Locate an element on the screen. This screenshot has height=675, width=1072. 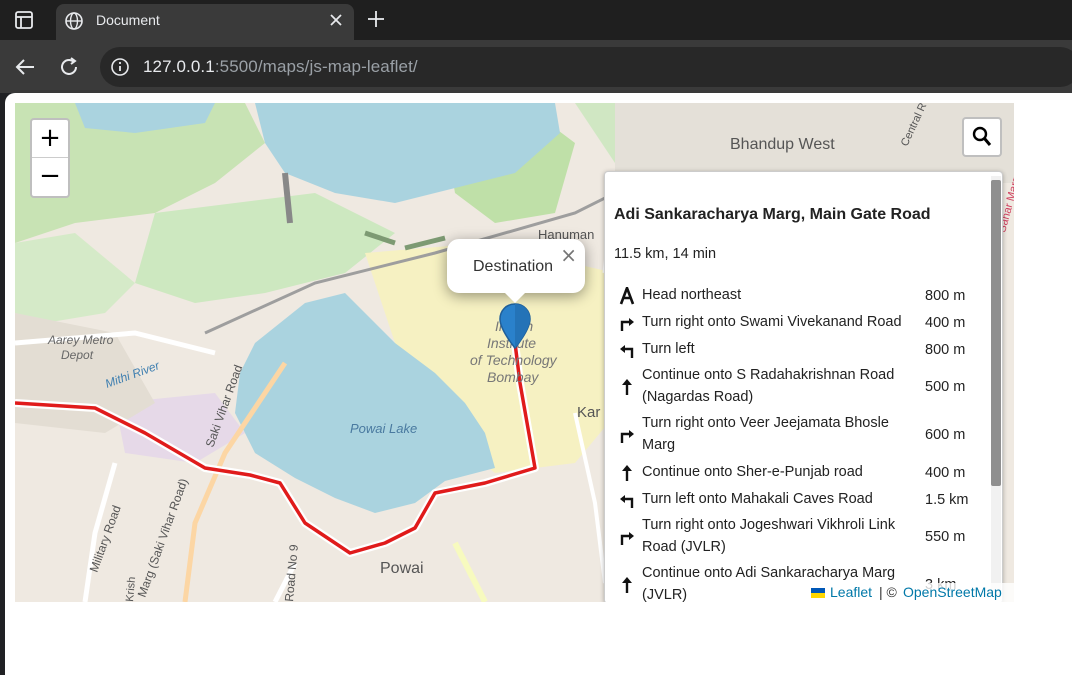
instruction-row: Turn left 800 m is located at coordinates (800, 349).